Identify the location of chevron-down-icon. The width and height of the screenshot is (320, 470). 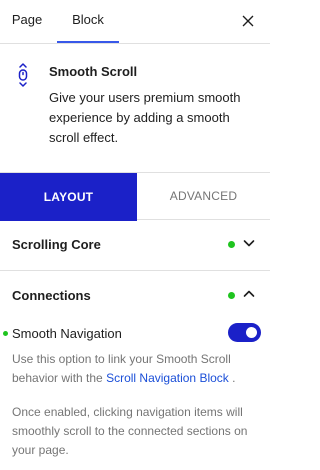
(249, 243).